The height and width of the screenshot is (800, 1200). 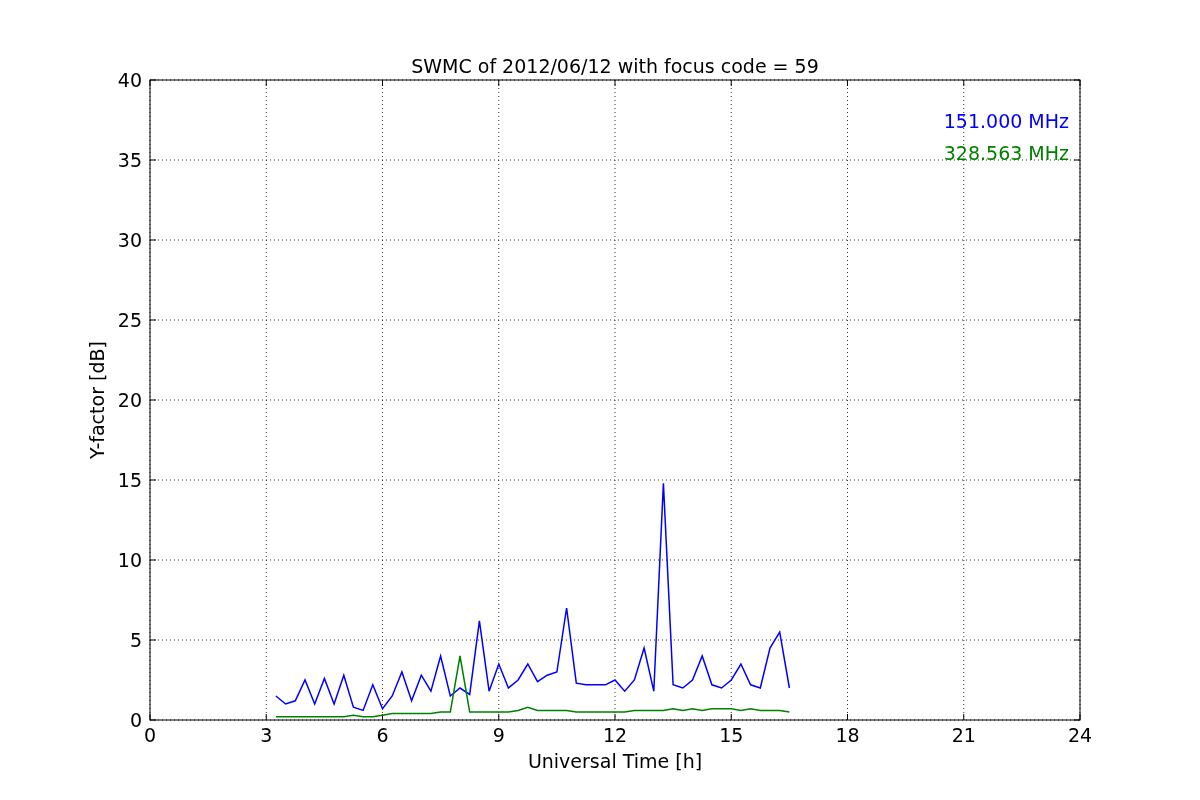 What do you see at coordinates (1006, 153) in the screenshot?
I see `legend-label: 328.563 MHz` at bounding box center [1006, 153].